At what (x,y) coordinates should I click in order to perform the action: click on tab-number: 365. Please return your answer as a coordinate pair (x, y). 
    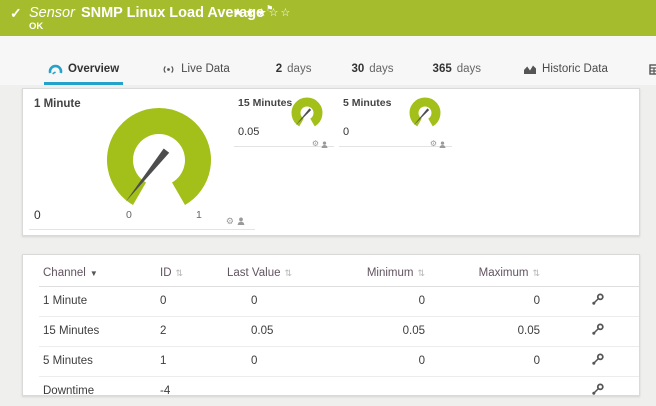
    Looking at the image, I should click on (442, 69).